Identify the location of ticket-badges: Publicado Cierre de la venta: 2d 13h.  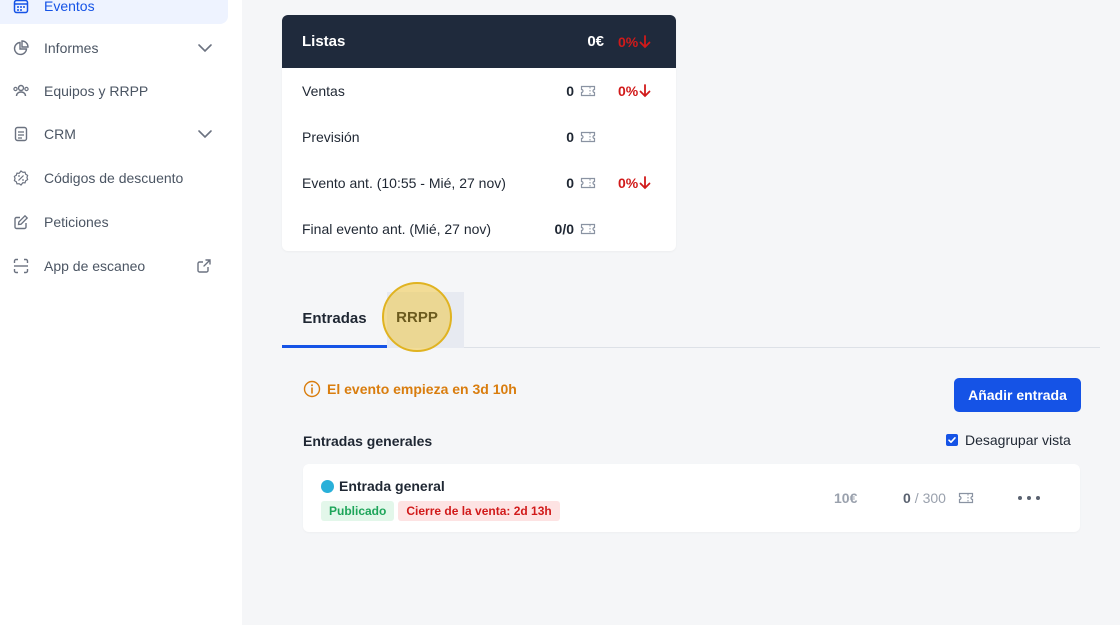
(440, 511).